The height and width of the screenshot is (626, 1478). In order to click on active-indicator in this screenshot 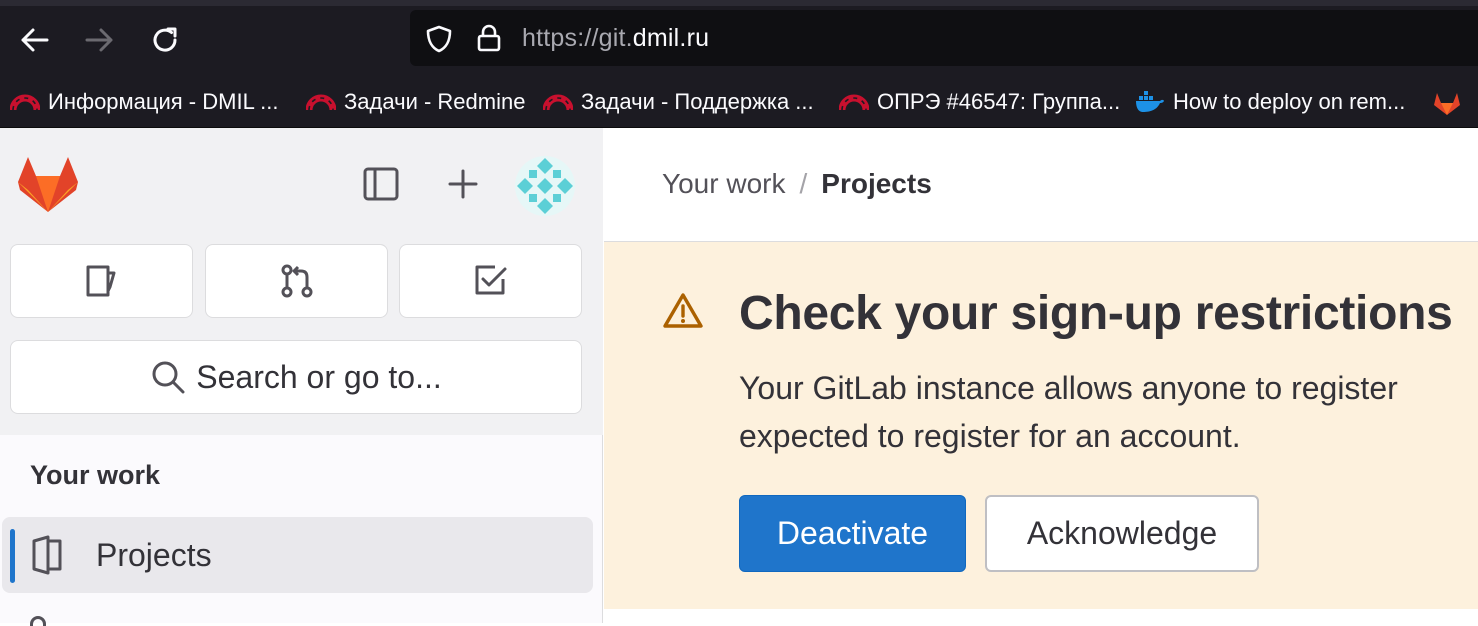, I will do `click(12, 556)`.